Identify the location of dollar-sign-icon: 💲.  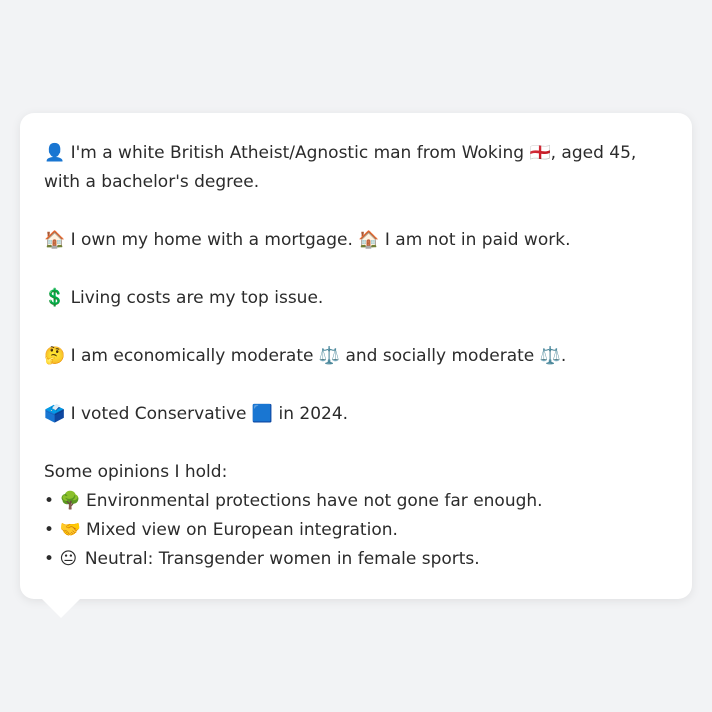
(55, 298).